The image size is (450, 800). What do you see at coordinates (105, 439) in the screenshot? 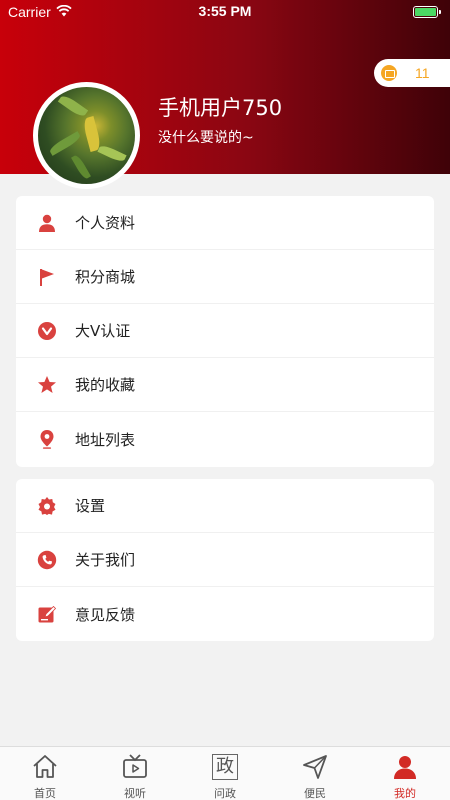
I see `menu-item-label: 地址列表` at bounding box center [105, 439].